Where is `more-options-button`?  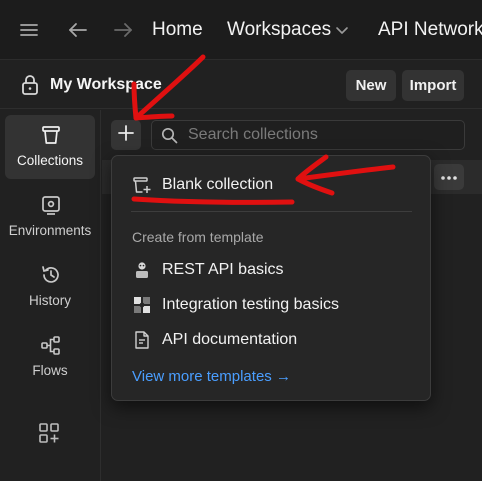
more-options-button is located at coordinates (449, 177).